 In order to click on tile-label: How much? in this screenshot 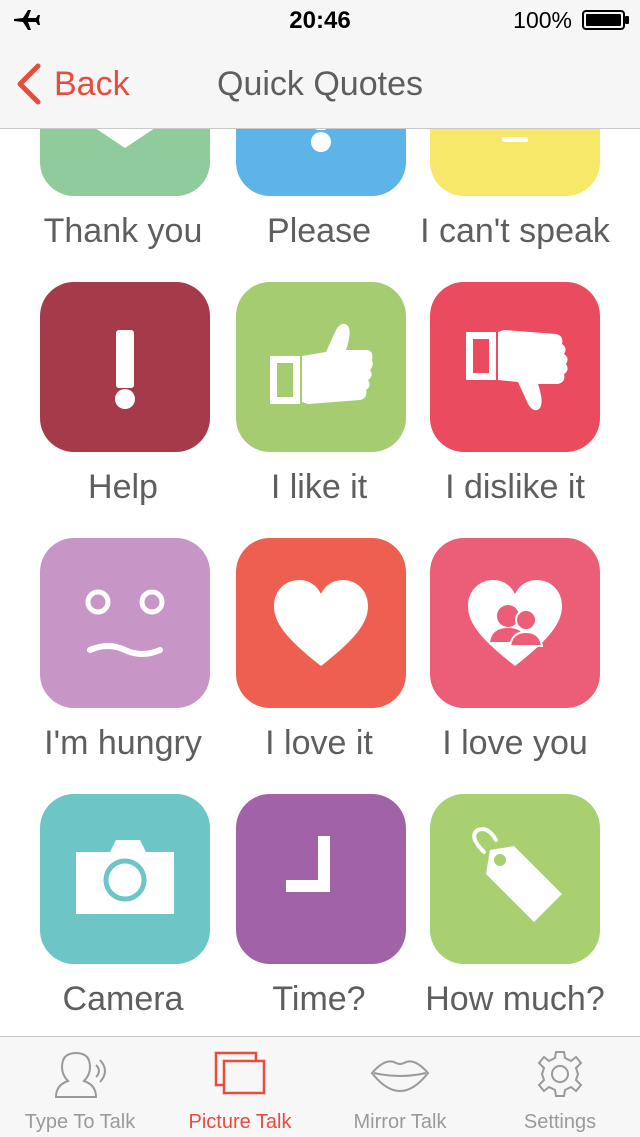, I will do `click(515, 999)`.